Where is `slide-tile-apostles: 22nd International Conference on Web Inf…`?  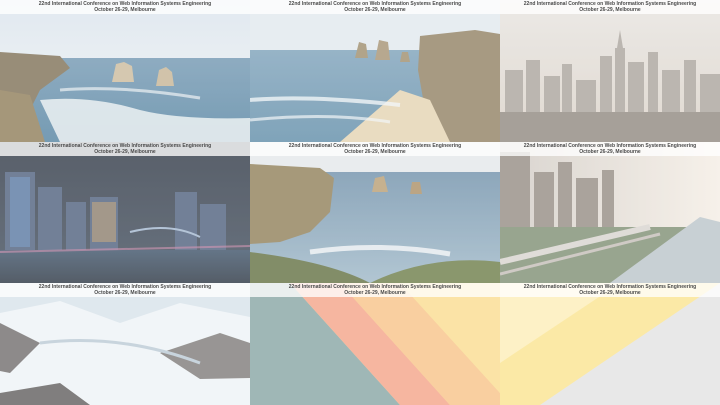 slide-tile-apostles: 22nd International Conference on Web Inf… is located at coordinates (375, 212).